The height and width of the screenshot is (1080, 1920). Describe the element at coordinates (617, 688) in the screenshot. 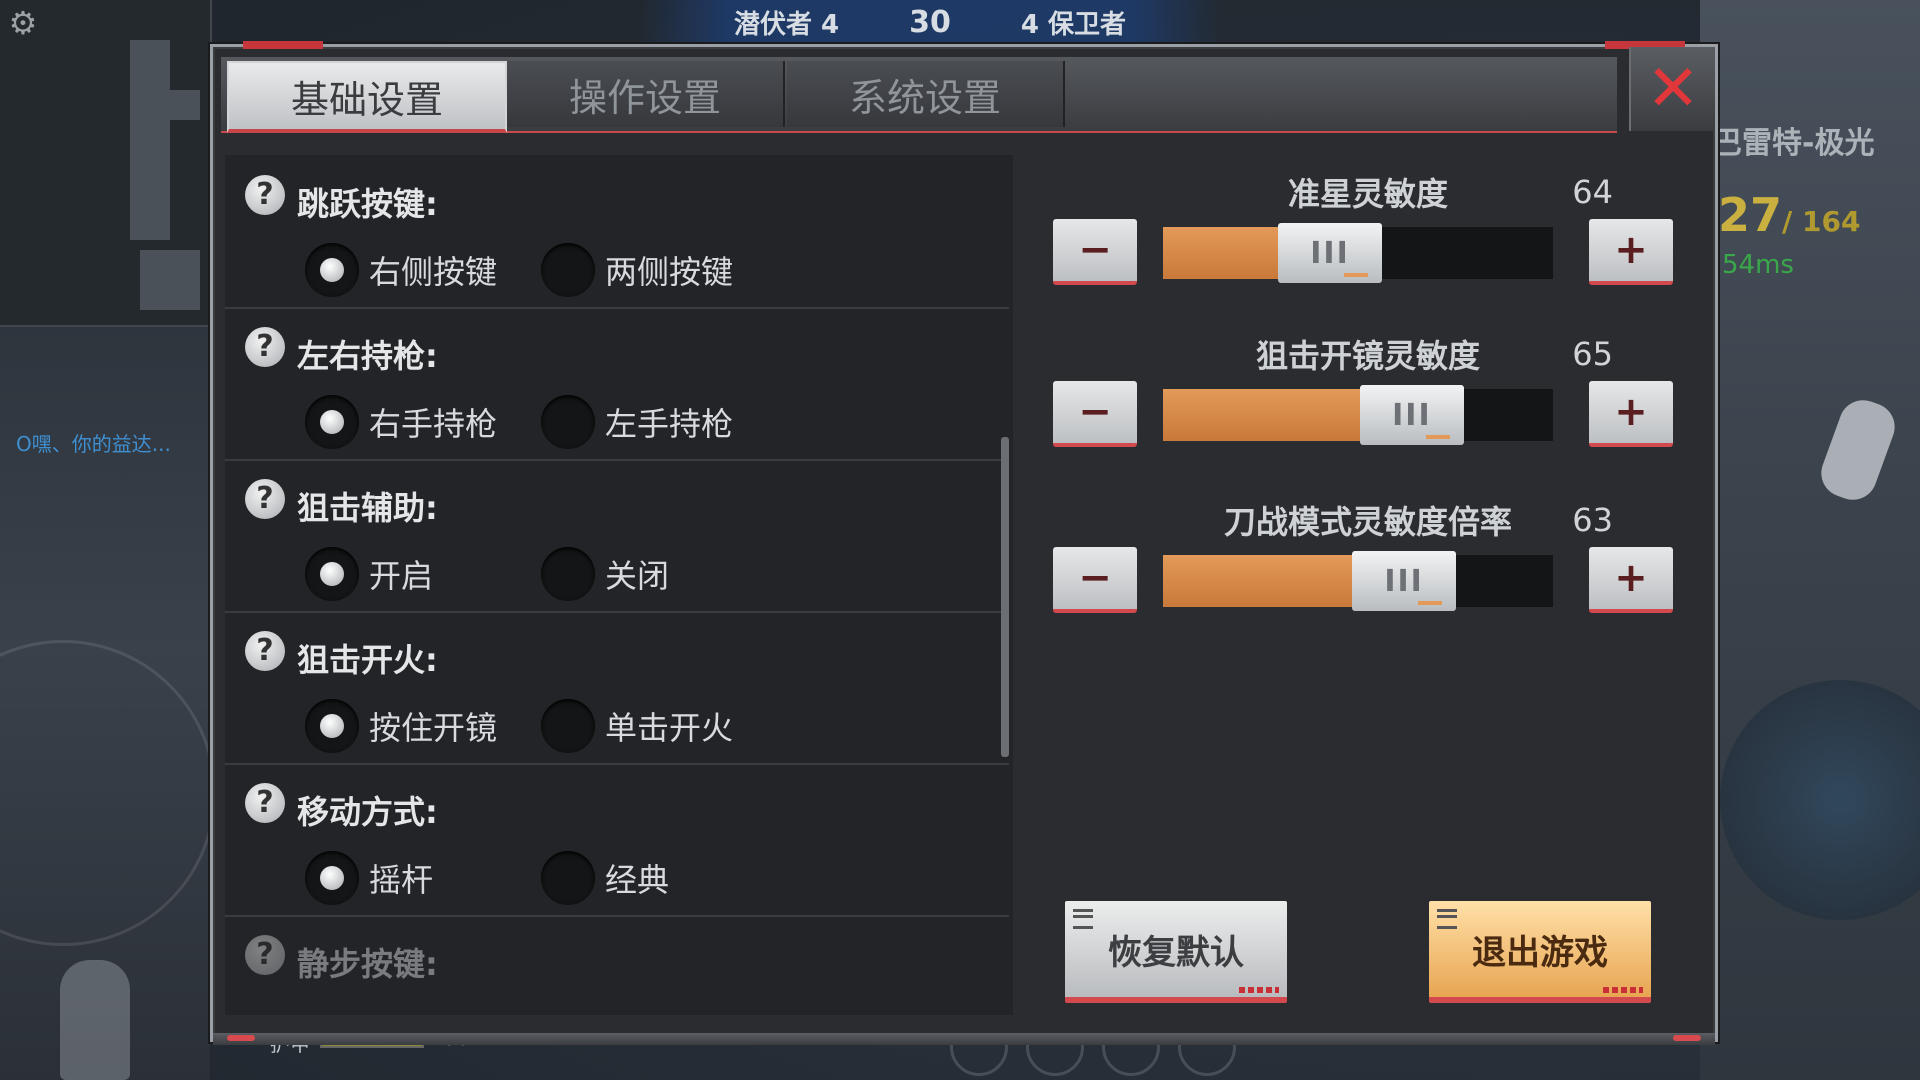

I see `option-sniper-fire: ? 狙击开火: 按住开镜 单击开火` at that location.